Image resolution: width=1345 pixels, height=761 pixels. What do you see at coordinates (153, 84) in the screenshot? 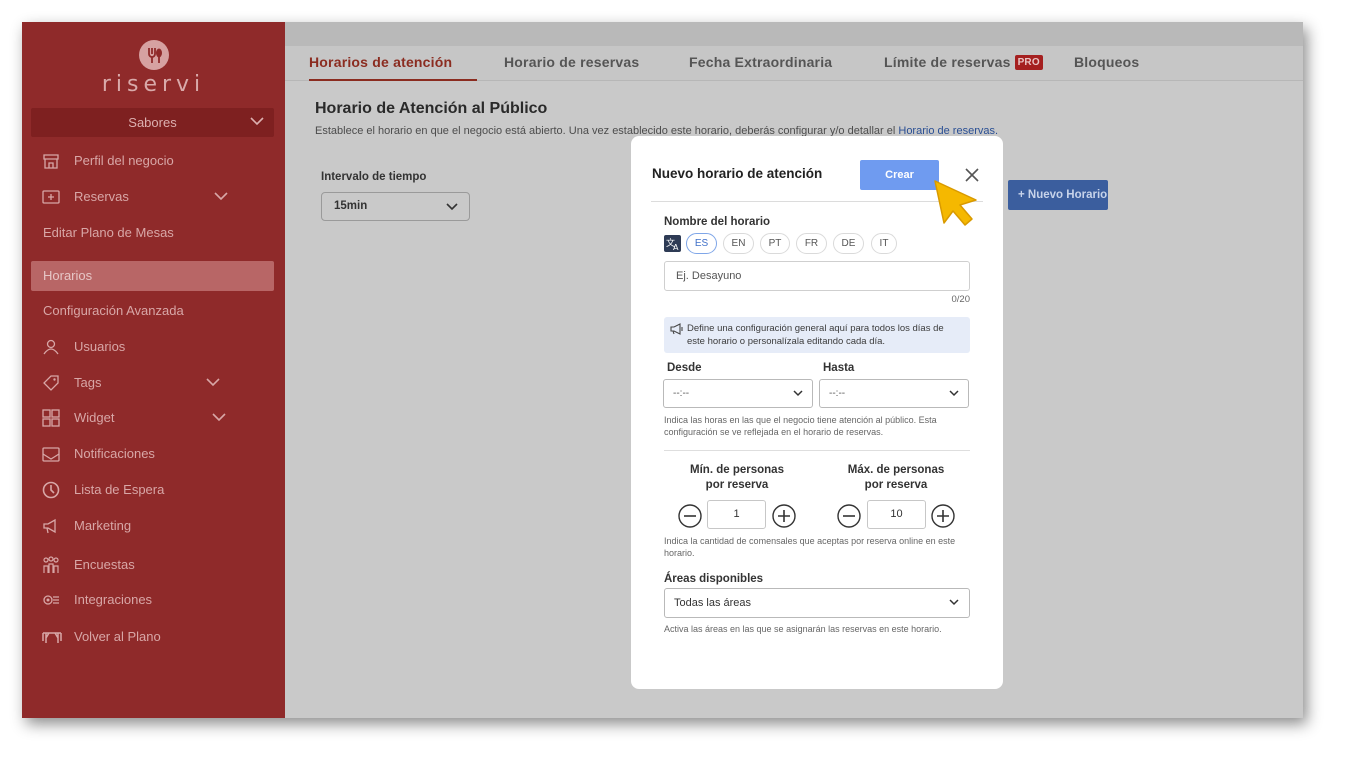
I see `brand-name: riservi` at bounding box center [153, 84].